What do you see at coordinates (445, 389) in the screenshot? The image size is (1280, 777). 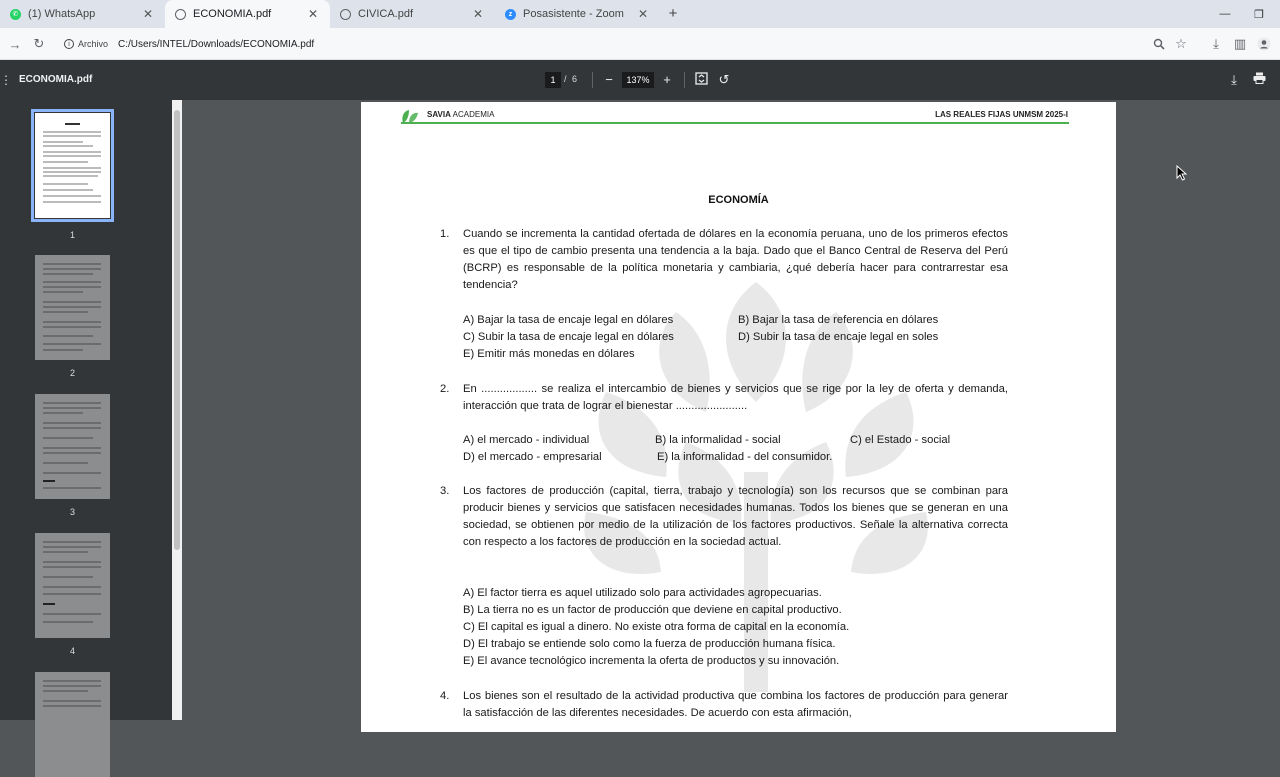 I see `question-number: 2.` at bounding box center [445, 389].